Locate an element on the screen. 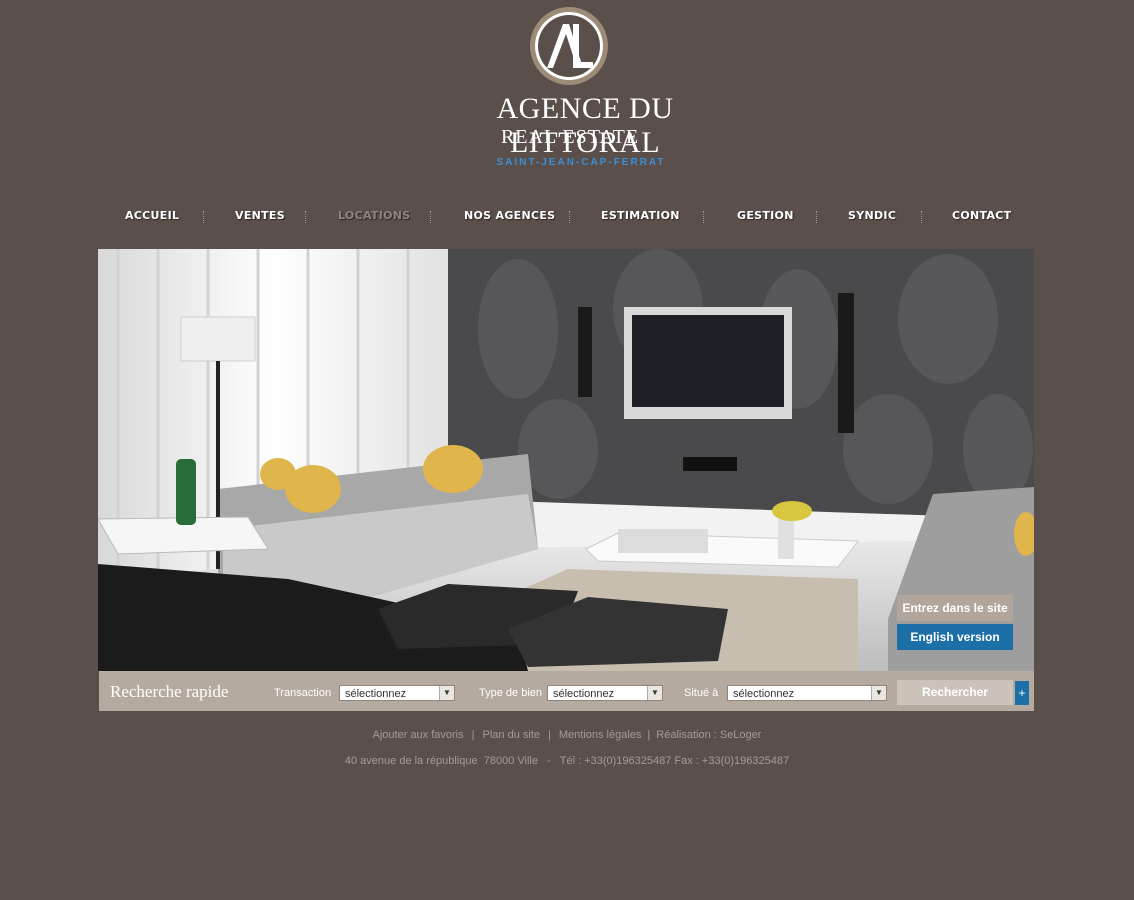 This screenshot has height=900, width=1134. sitemap-link: Plan du site is located at coordinates (511, 735).